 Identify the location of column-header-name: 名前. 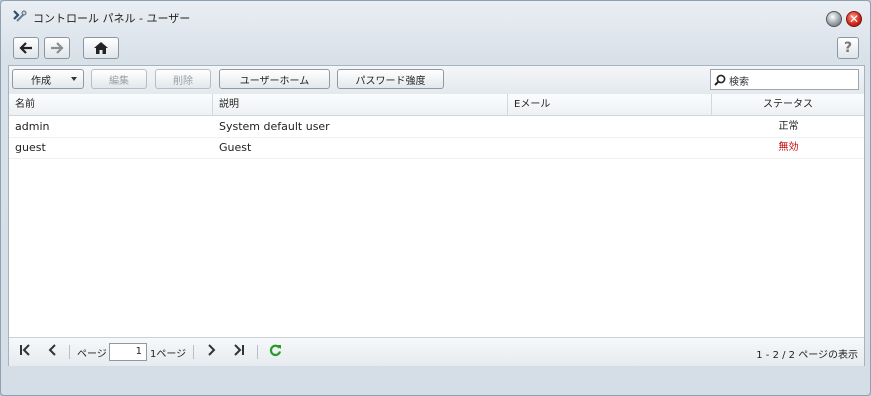
(111, 104).